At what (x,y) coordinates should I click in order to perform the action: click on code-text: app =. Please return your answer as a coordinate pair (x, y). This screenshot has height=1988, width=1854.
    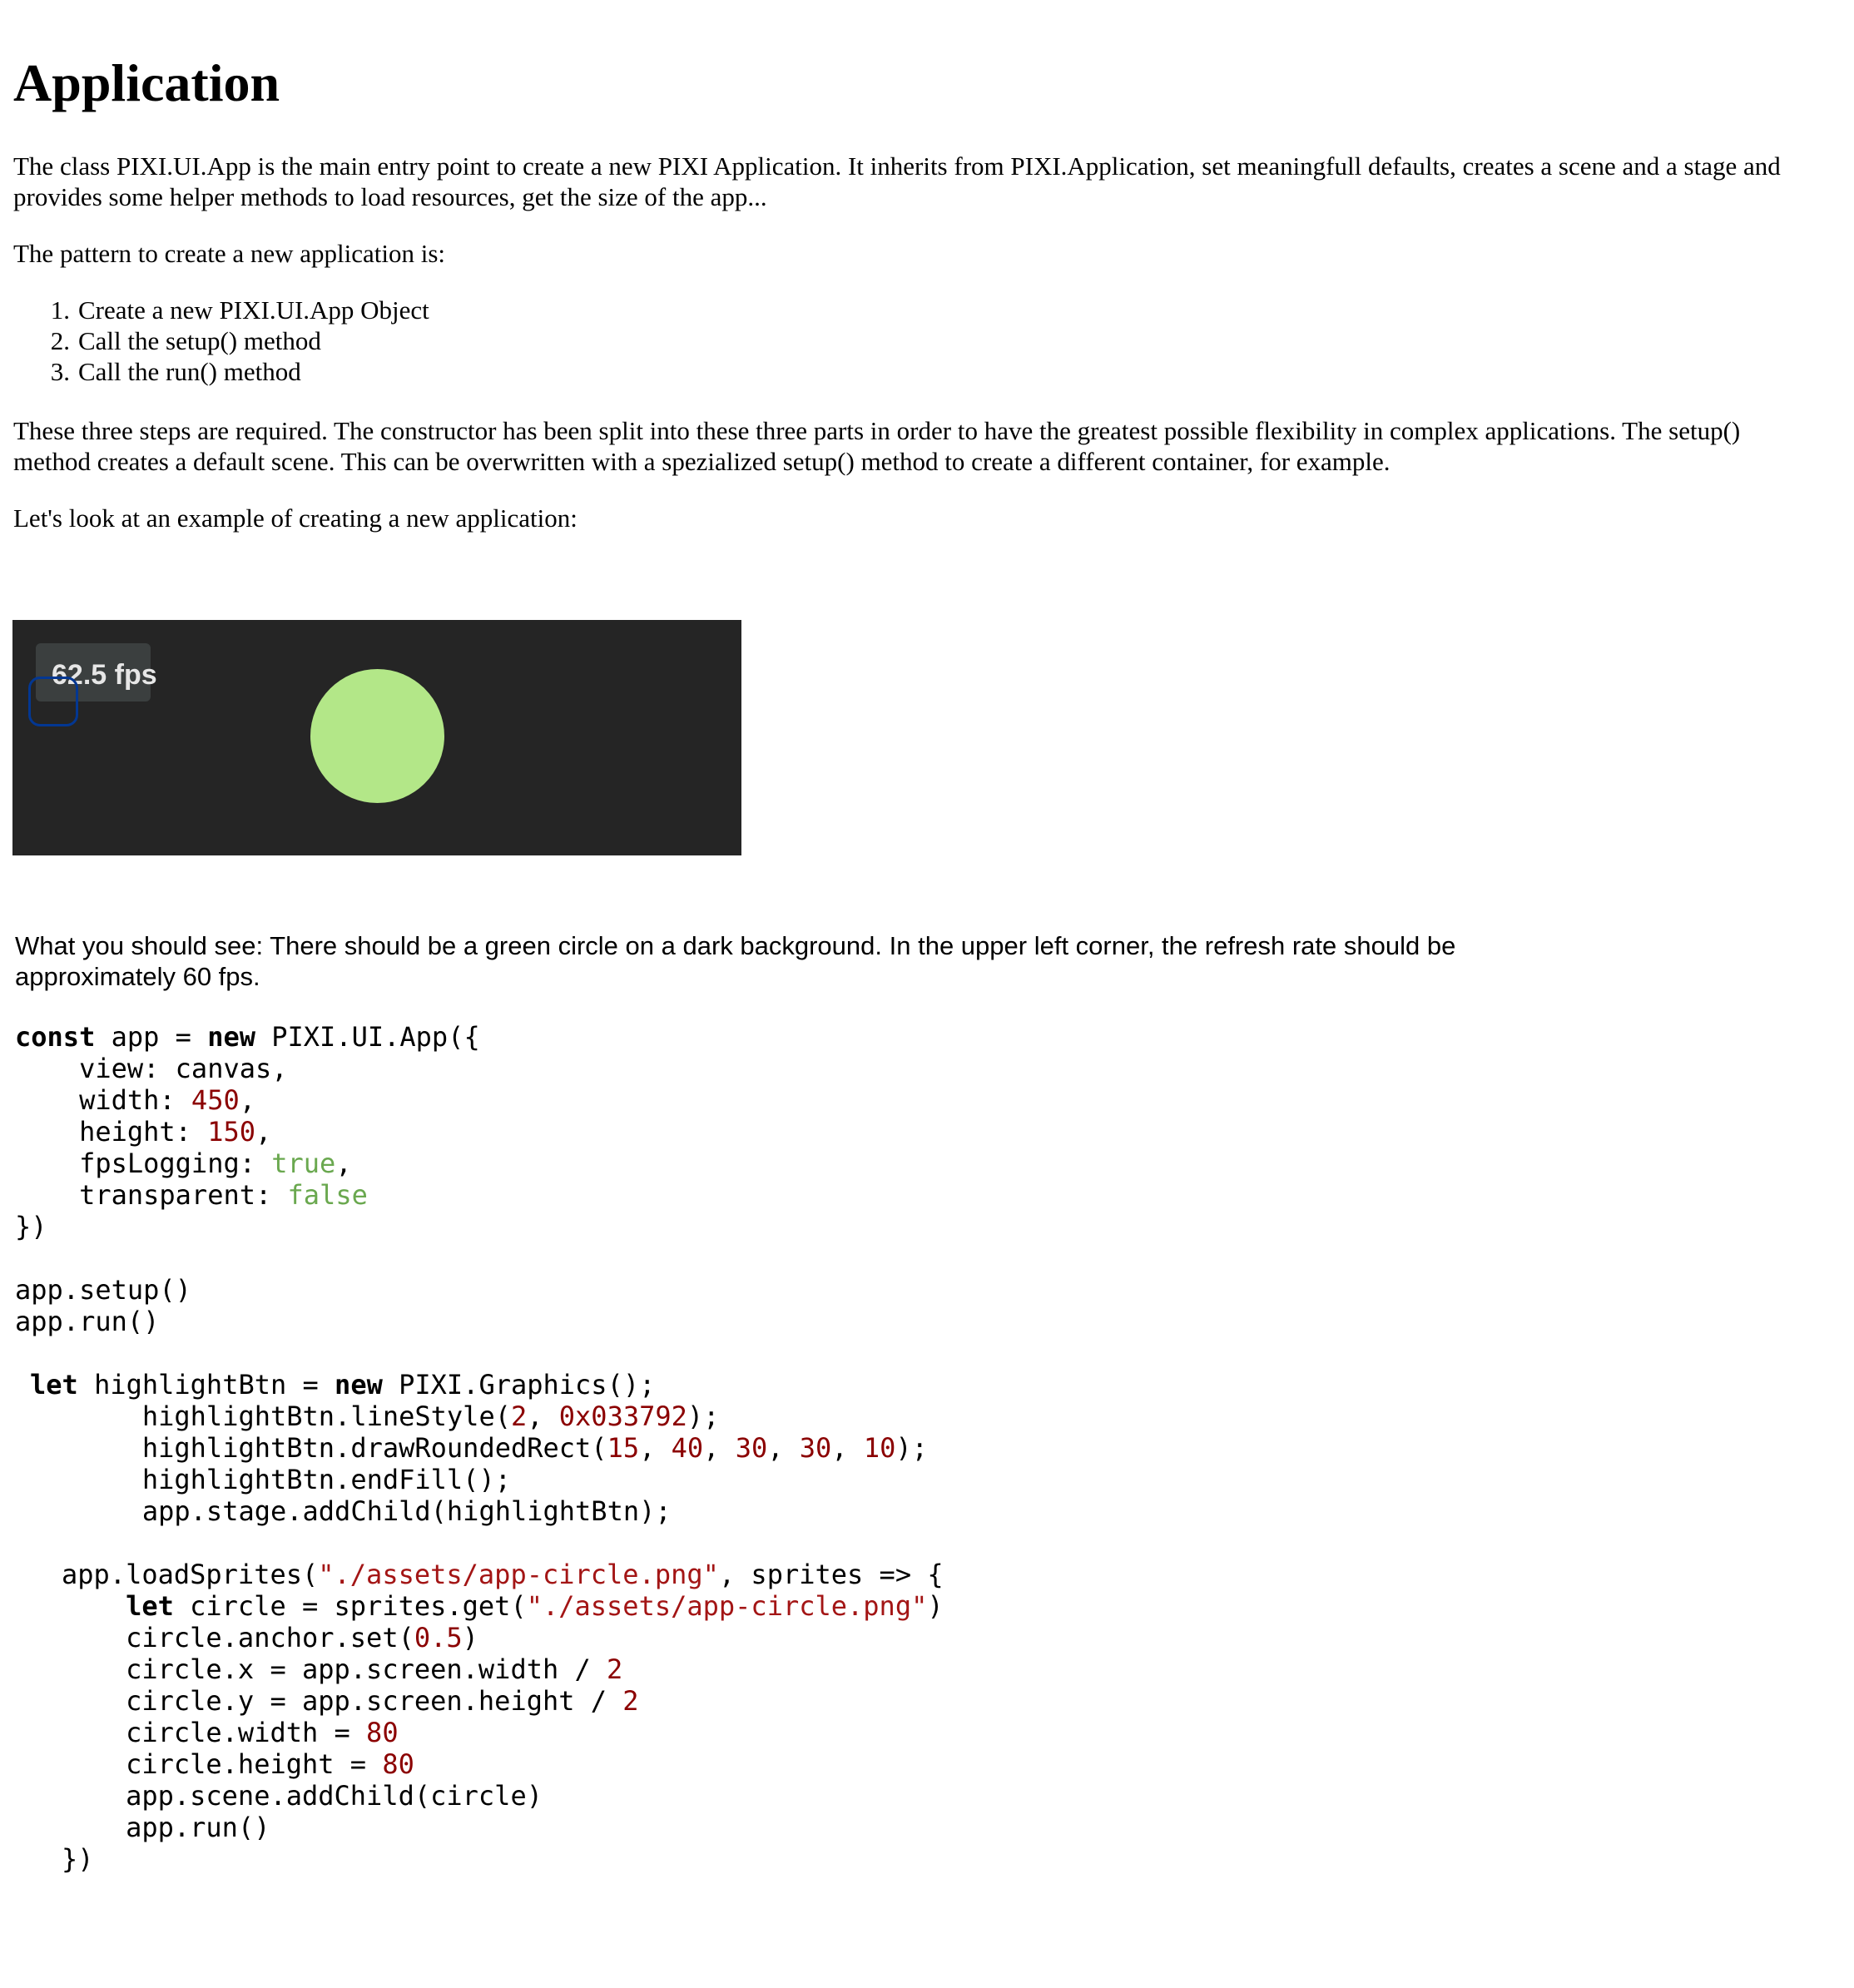
    Looking at the image, I should click on (151, 1037).